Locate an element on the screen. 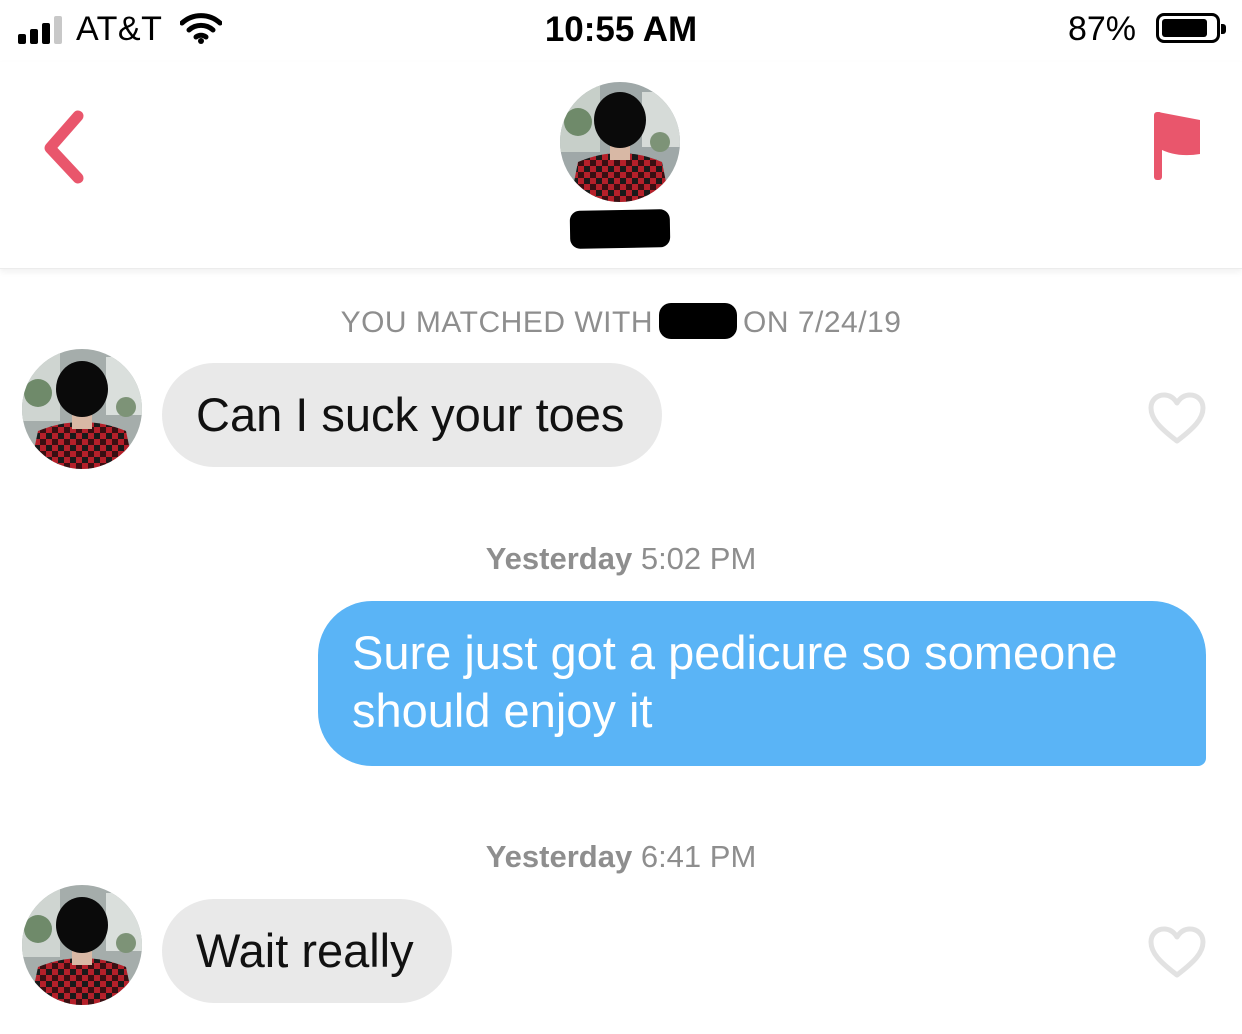 This screenshot has width=1242, height=1034. back-button is located at coordinates (64, 146).